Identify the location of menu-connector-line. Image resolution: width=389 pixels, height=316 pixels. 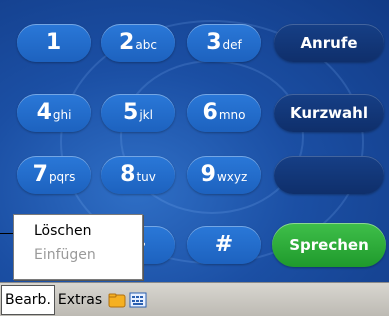
(6, 233).